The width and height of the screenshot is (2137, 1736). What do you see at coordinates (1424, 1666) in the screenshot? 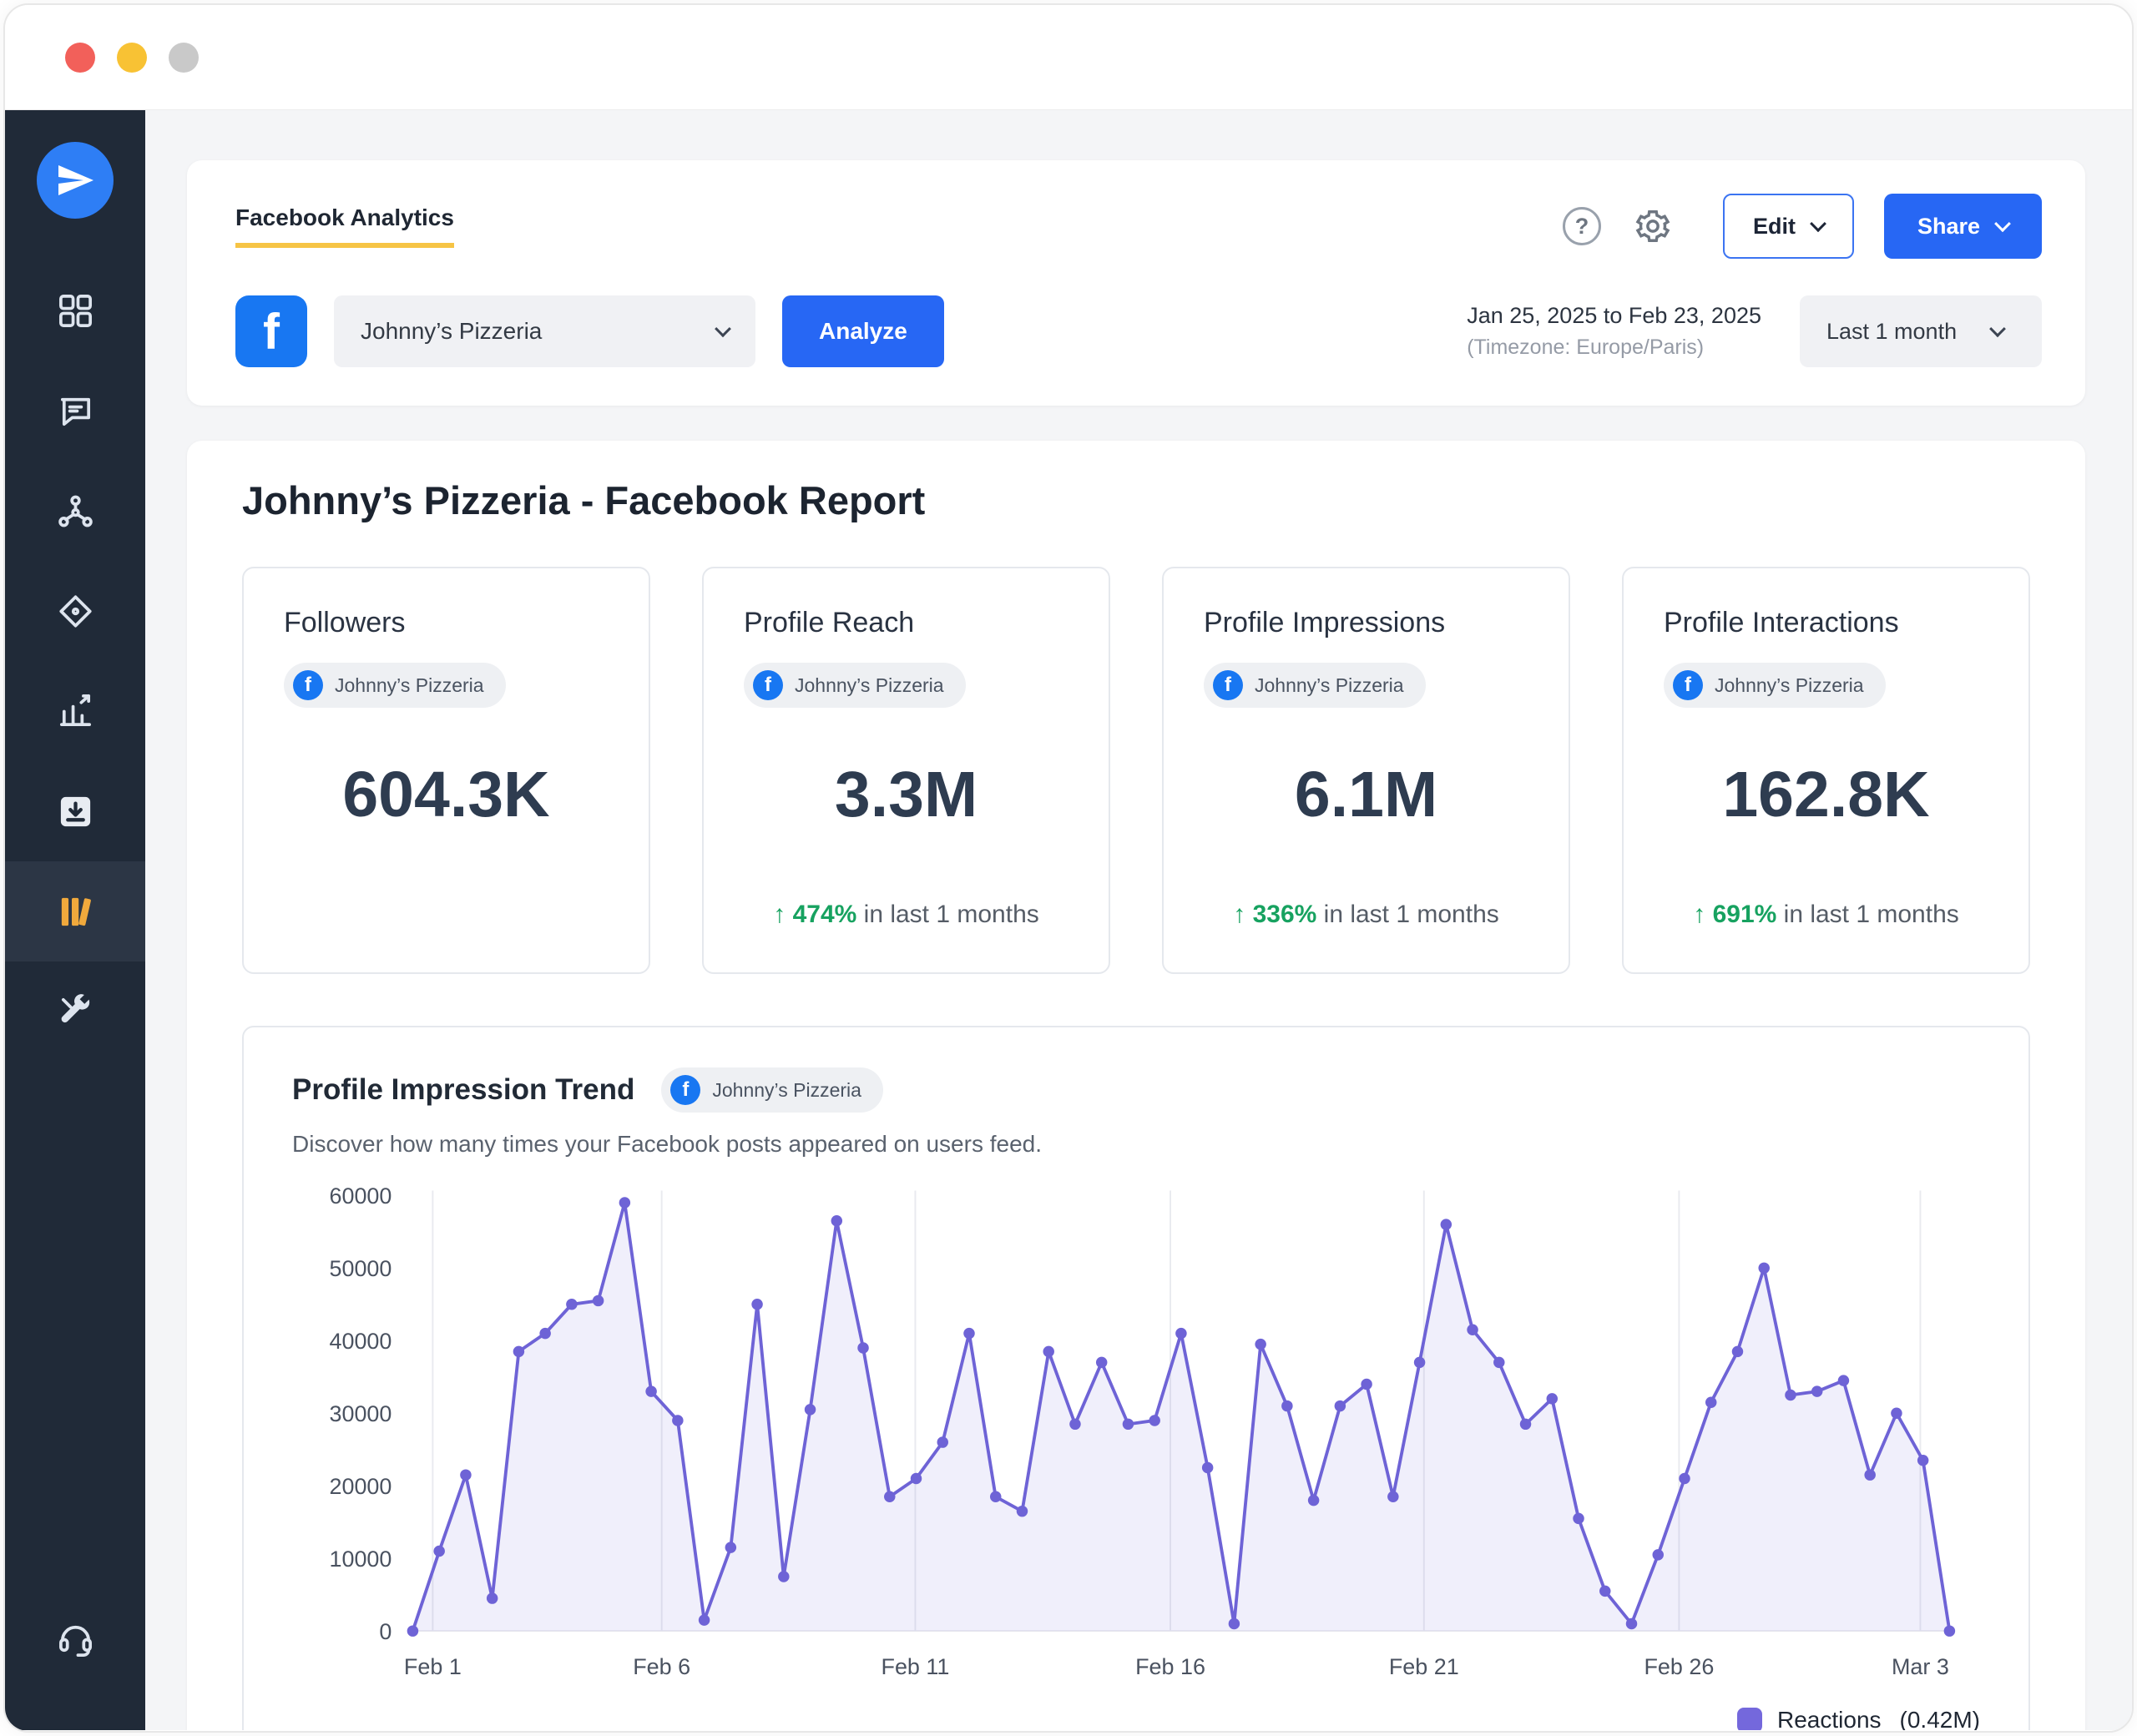
I see `svg-text: Feb 21` at bounding box center [1424, 1666].